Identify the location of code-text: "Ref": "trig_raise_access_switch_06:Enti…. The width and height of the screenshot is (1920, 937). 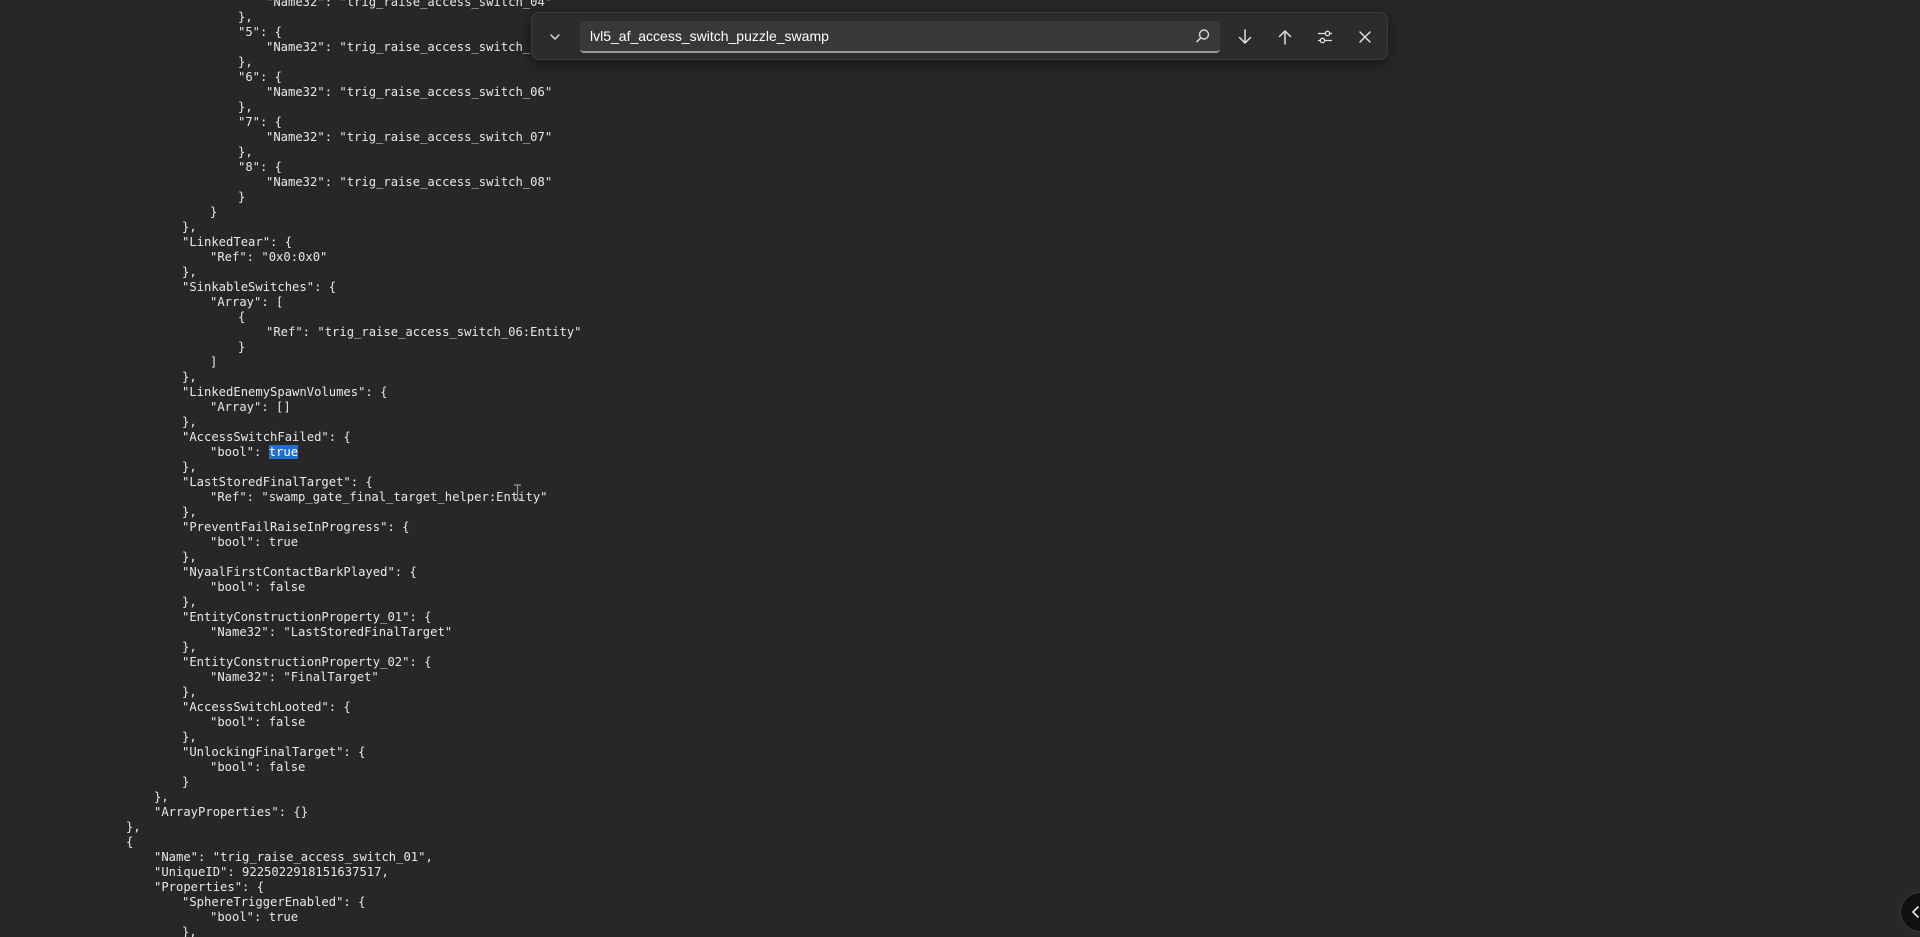
(424, 332).